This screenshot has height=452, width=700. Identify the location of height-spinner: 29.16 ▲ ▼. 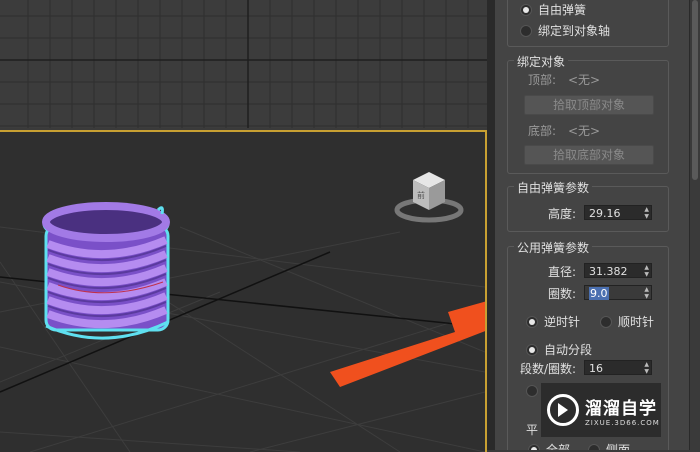
(618, 212).